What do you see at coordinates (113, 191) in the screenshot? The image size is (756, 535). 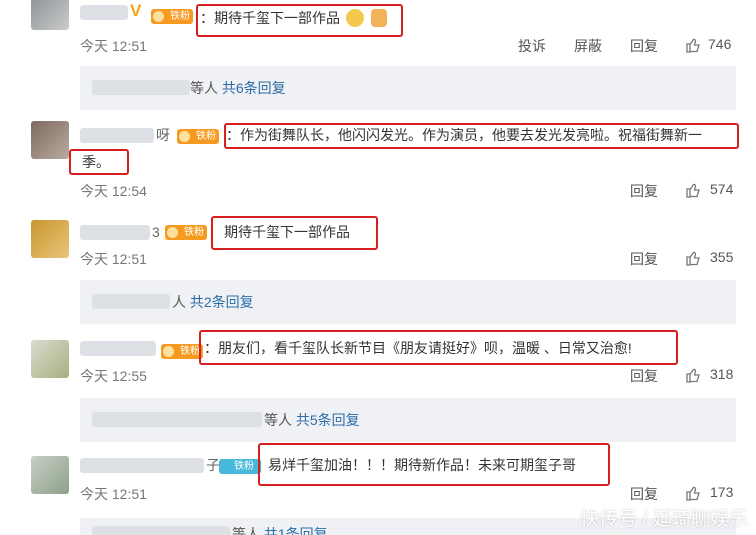 I see `comment-time: 今天 12:54` at bounding box center [113, 191].